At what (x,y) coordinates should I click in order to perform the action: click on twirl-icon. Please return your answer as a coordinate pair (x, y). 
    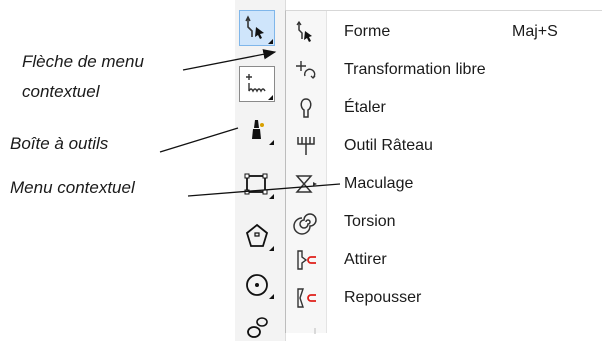
    Looking at the image, I should click on (305, 223).